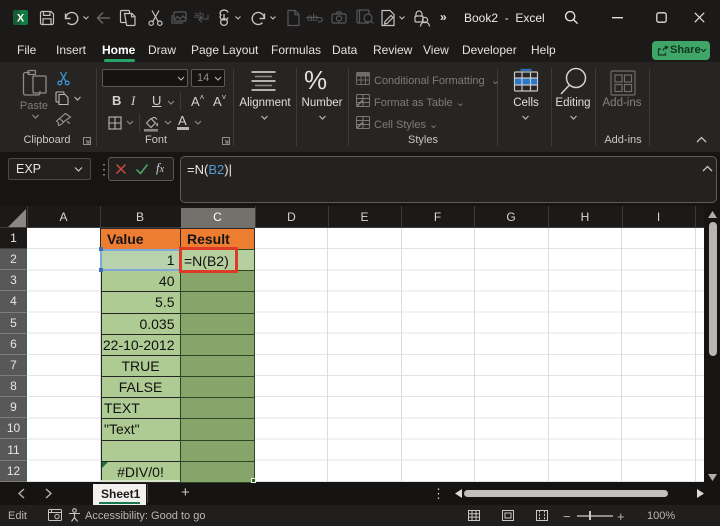 Image resolution: width=720 pixels, height=526 pixels. What do you see at coordinates (313, 18) in the screenshot?
I see `svg-text: ab` at bounding box center [313, 18].